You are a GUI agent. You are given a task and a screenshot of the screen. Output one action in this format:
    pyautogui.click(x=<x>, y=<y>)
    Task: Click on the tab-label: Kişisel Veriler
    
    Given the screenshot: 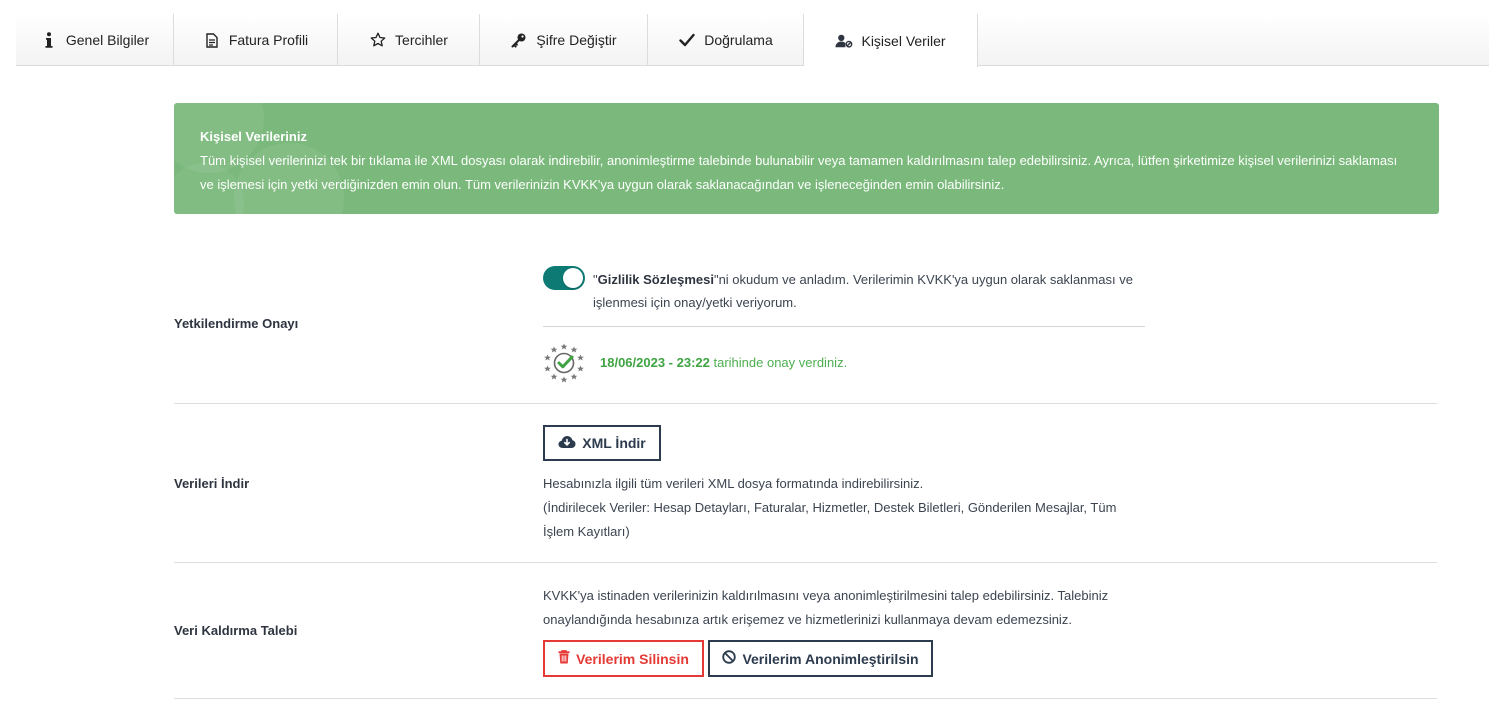 What is the action you would take?
    pyautogui.click(x=903, y=40)
    